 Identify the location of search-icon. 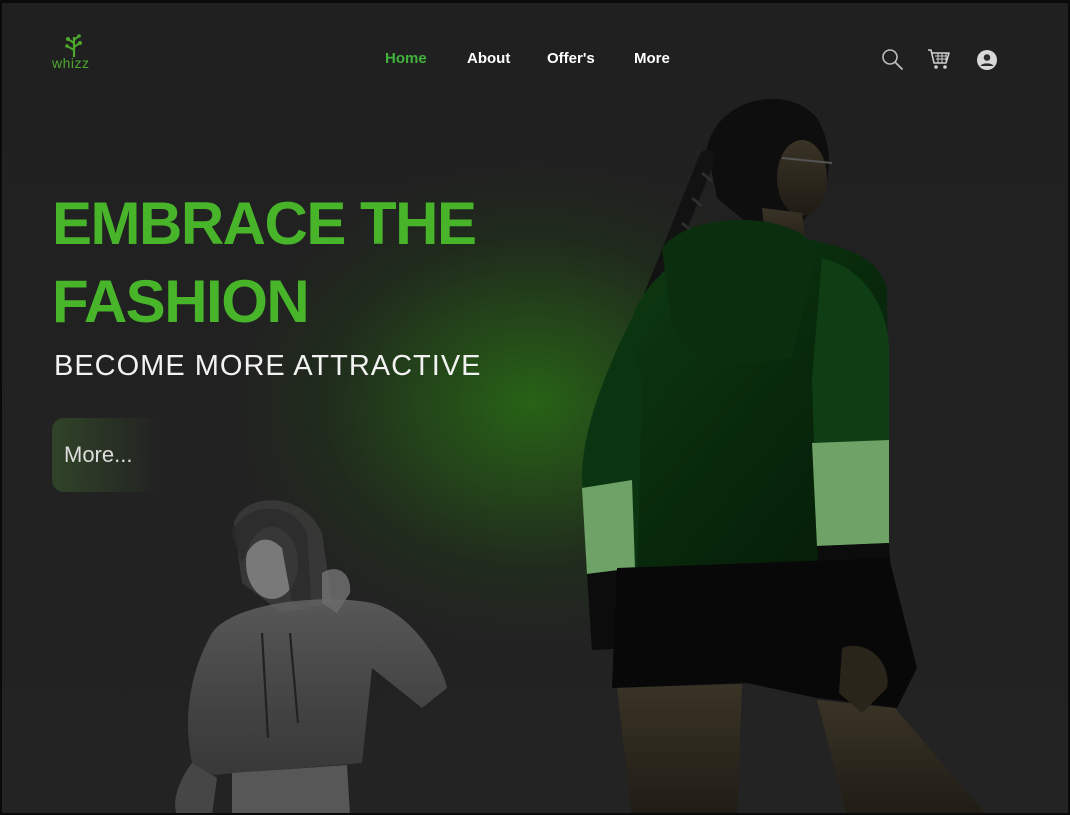
(892, 59).